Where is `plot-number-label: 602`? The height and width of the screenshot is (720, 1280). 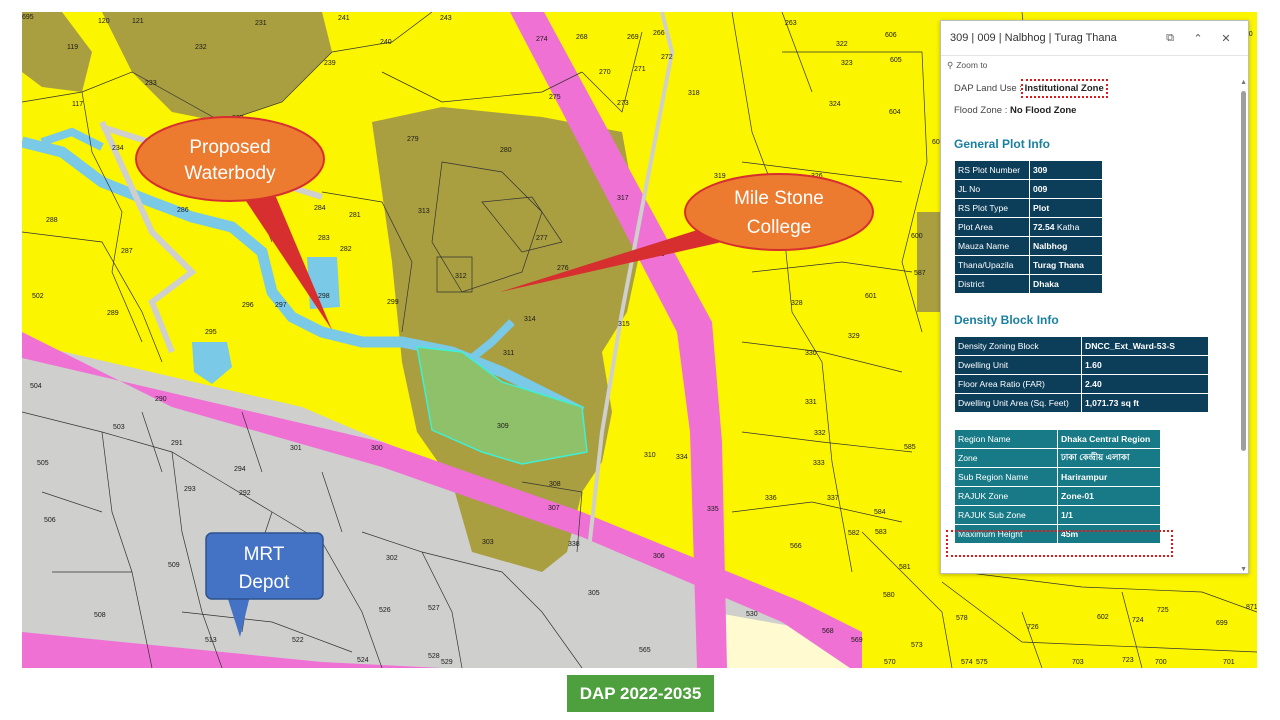 plot-number-label: 602 is located at coordinates (1103, 617).